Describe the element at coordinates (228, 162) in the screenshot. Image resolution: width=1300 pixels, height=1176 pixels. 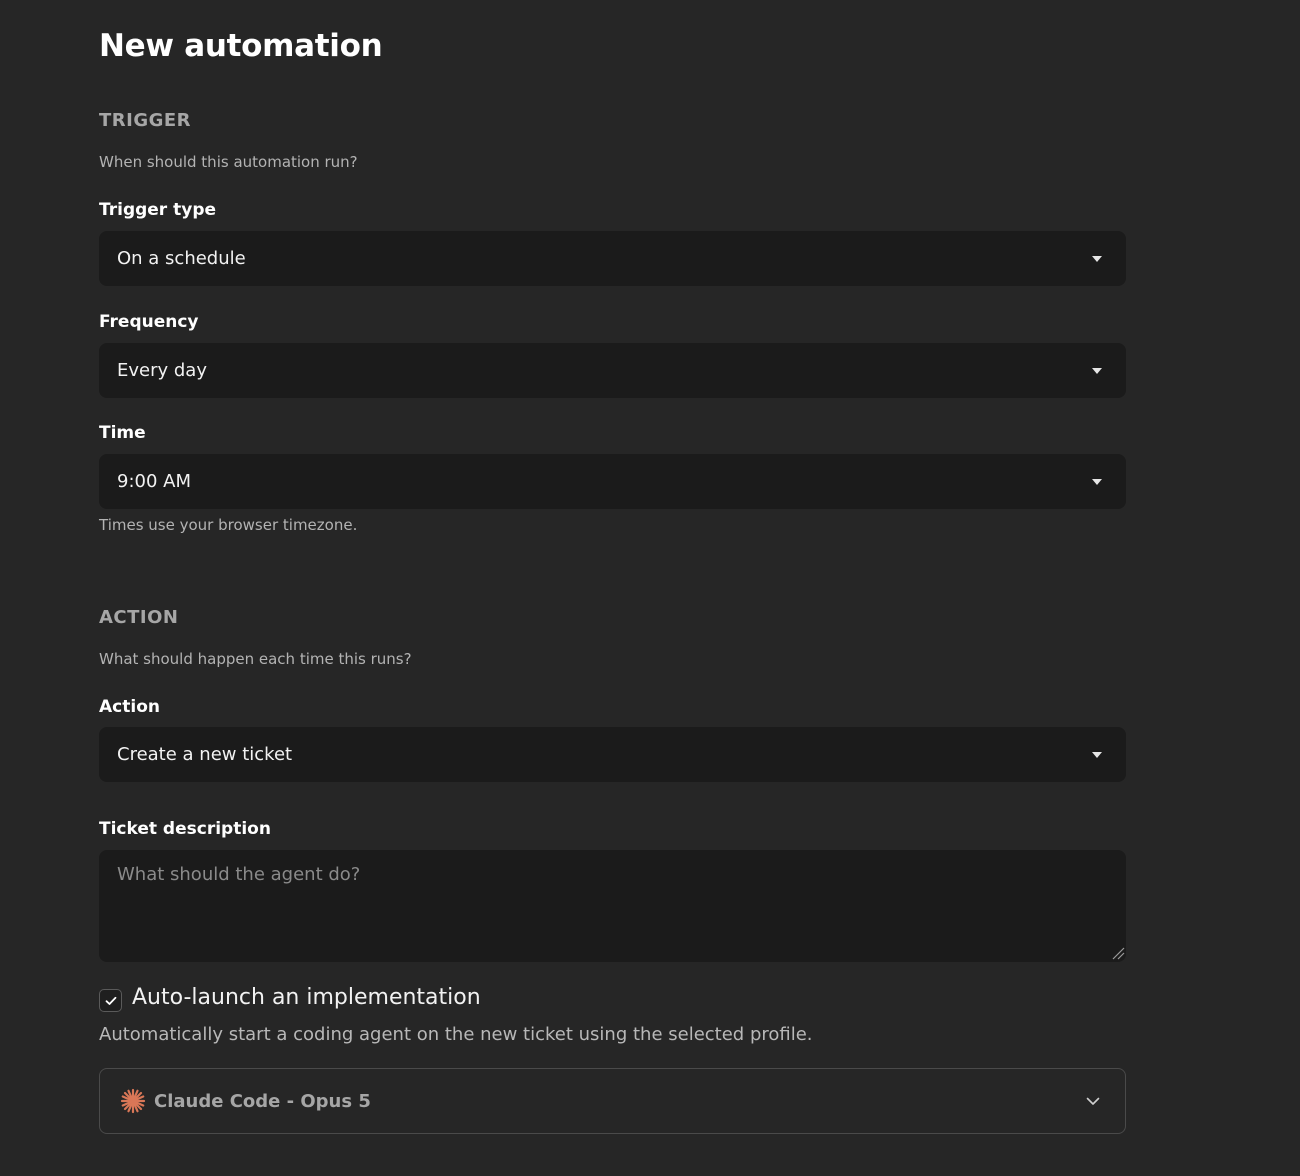
I see `trigger-section-subtitle: When should this automation run?` at that location.